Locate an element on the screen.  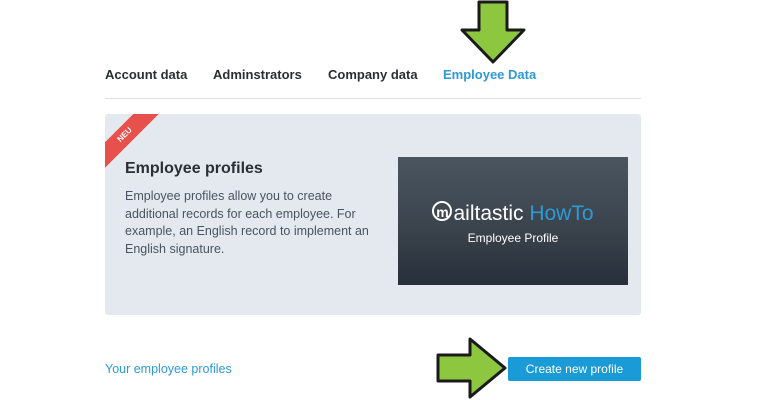
video-howto: HowTo is located at coordinates (558, 213).